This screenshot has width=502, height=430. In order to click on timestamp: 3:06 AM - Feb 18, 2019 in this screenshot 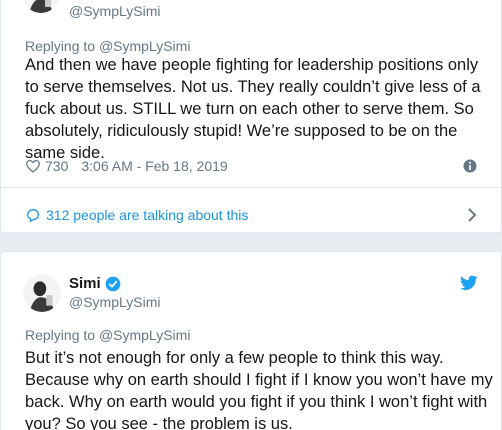, I will do `click(154, 166)`.